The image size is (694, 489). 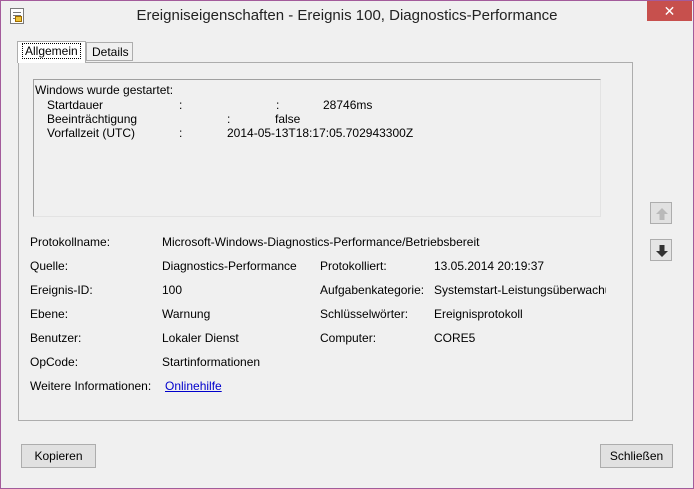 What do you see at coordinates (54, 362) in the screenshot?
I see `label-opcode: OpCode:` at bounding box center [54, 362].